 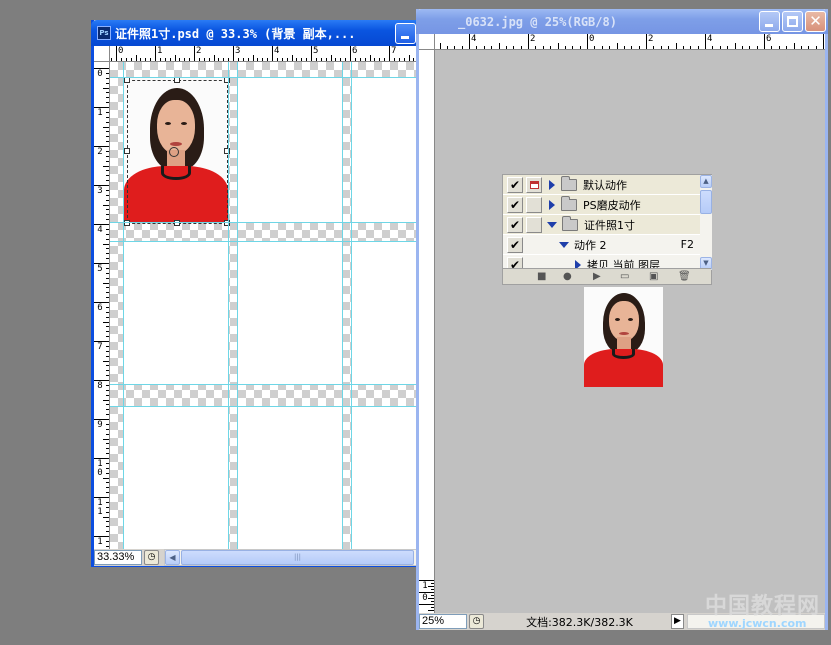 I want to click on ruler-label: 1 0, so click(x=103, y=468).